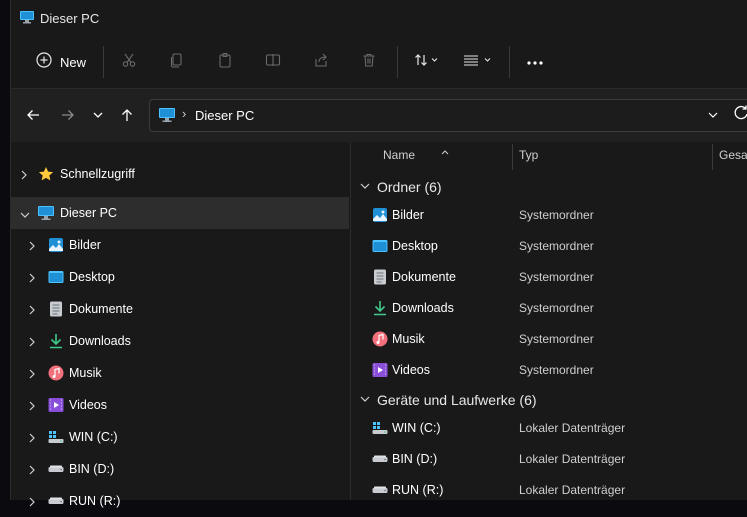  I want to click on address-dropdown-button, so click(713, 117).